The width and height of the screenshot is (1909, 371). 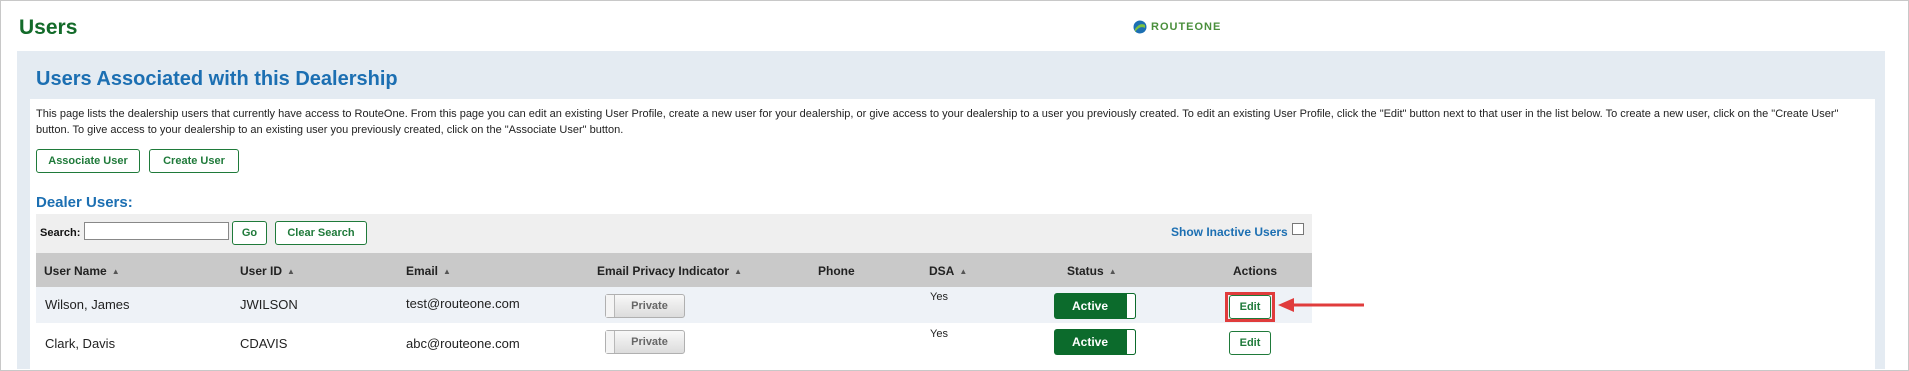 I want to click on user-id-cell: CDAVIS, so click(x=264, y=343).